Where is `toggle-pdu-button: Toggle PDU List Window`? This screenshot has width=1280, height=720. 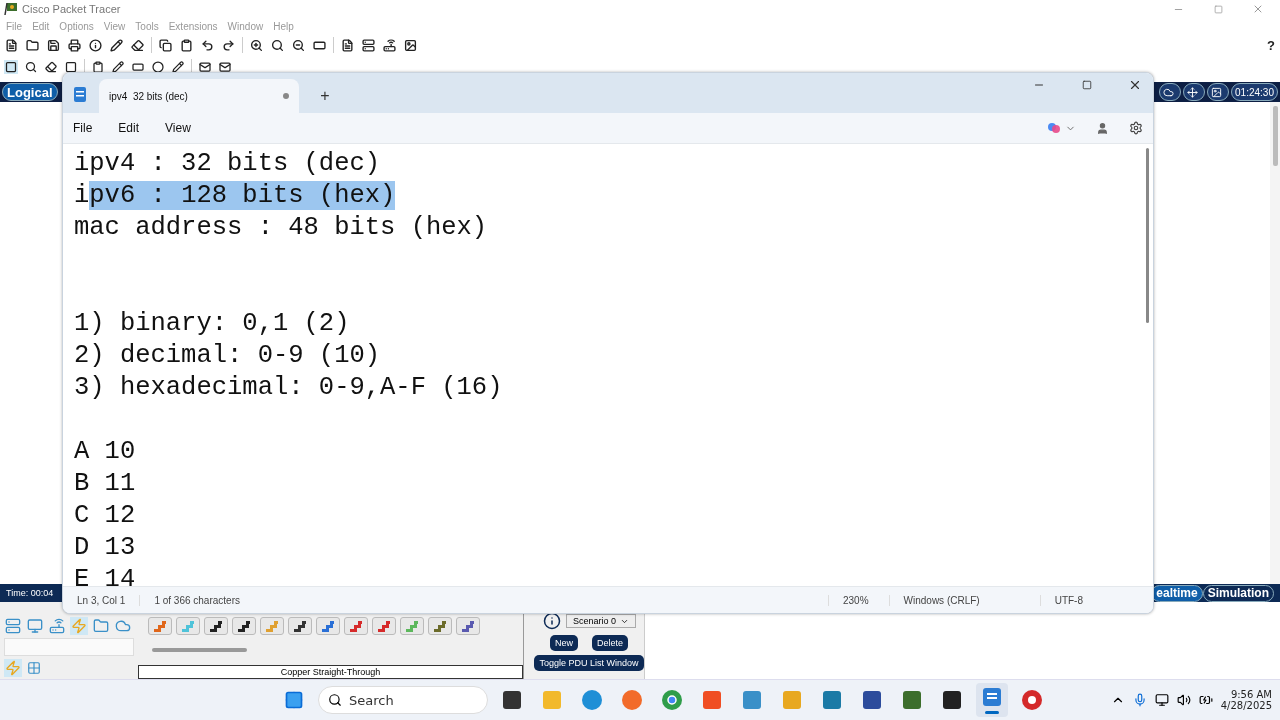
toggle-pdu-button: Toggle PDU List Window is located at coordinates (589, 663).